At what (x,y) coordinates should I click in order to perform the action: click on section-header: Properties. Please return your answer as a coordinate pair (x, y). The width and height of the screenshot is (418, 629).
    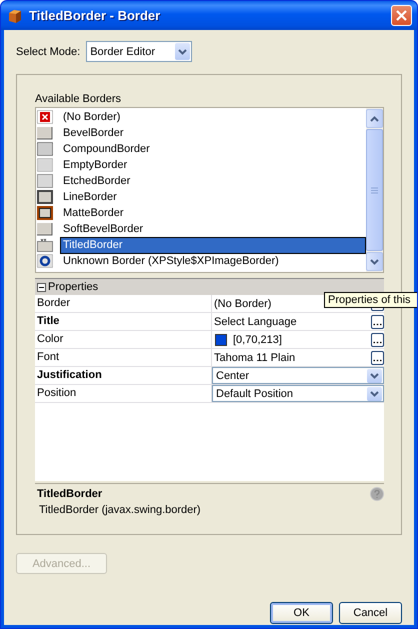
    Looking at the image, I should click on (73, 287).